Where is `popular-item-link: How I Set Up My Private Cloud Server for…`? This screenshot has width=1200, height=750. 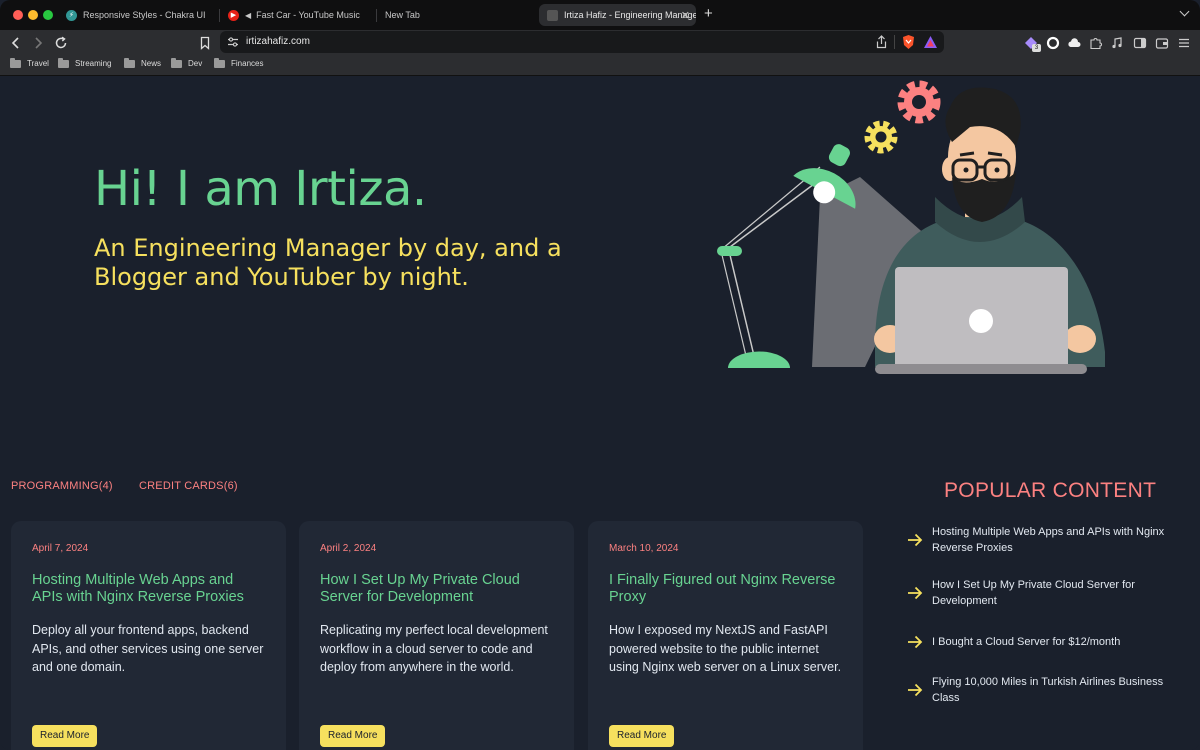 popular-item-link: How I Set Up My Private Cloud Server for… is located at coordinates (1046, 593).